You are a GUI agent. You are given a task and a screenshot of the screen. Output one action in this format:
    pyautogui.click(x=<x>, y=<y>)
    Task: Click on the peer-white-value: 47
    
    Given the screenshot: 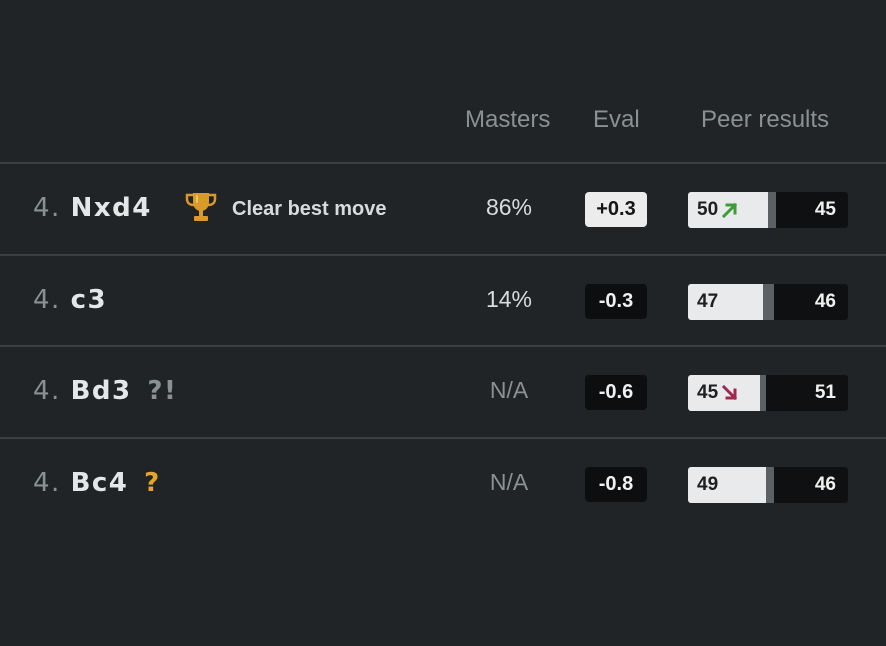 What is the action you would take?
    pyautogui.click(x=708, y=301)
    